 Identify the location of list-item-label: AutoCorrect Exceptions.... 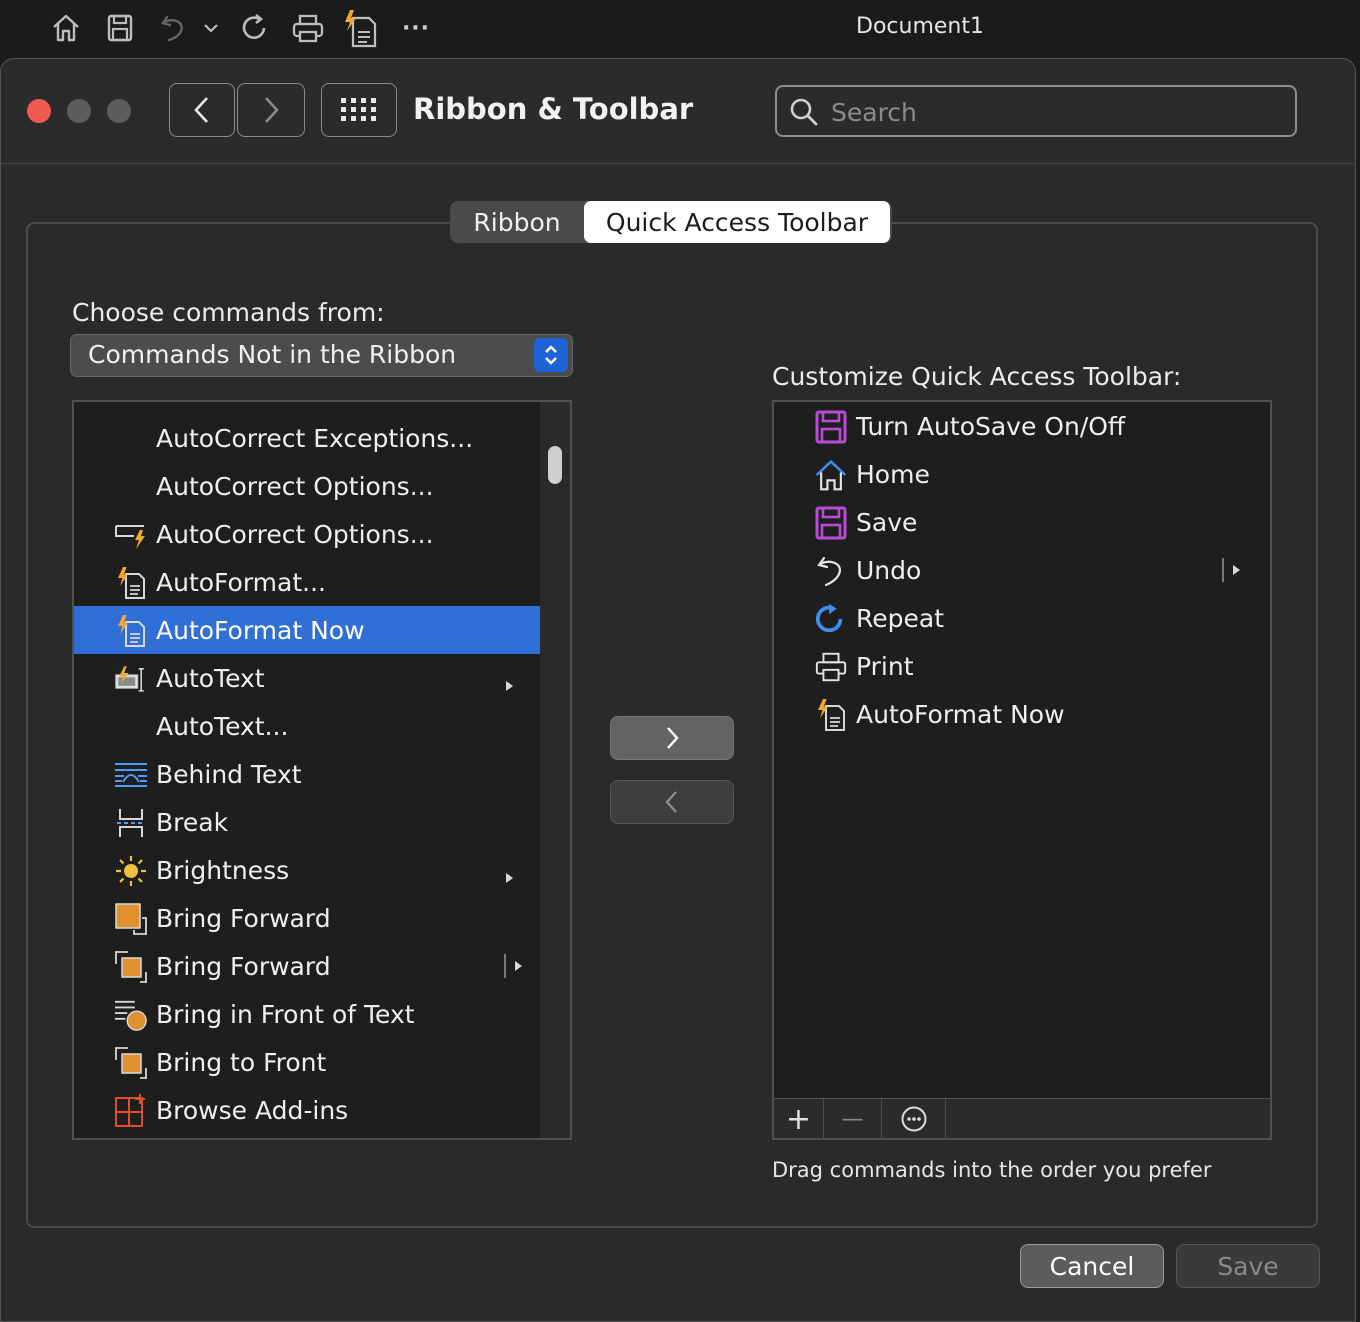
(315, 438).